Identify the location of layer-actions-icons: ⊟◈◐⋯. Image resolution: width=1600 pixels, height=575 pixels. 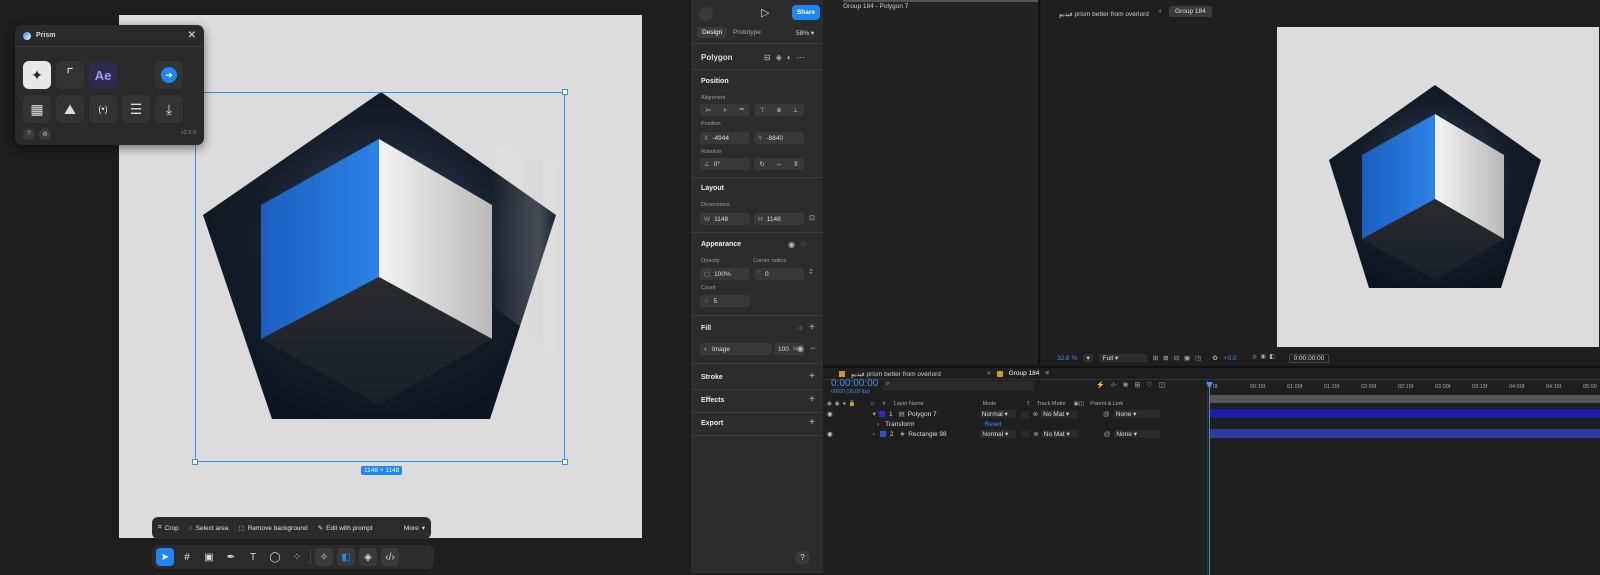
(787, 57).